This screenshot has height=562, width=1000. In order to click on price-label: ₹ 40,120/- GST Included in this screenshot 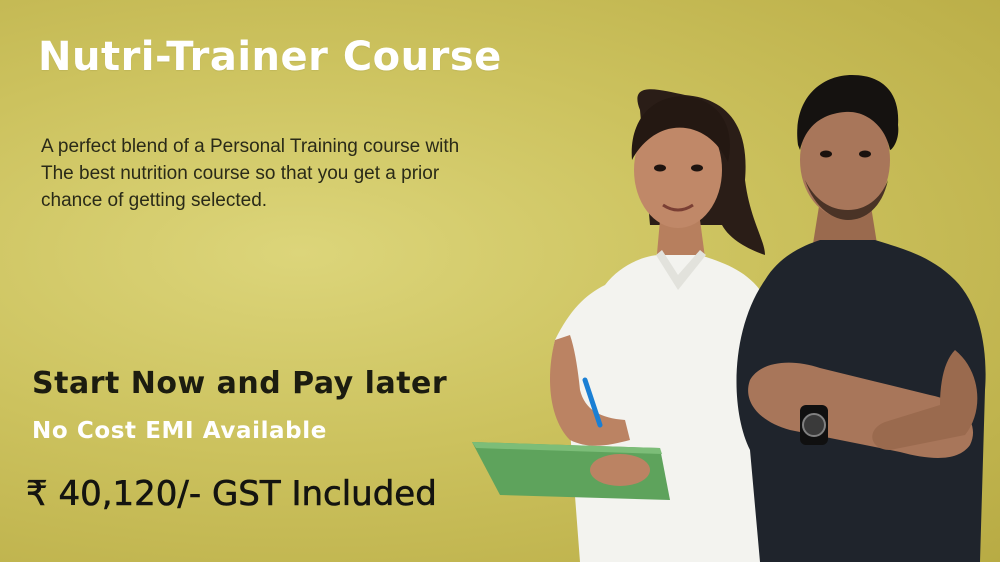, I will do `click(231, 494)`.